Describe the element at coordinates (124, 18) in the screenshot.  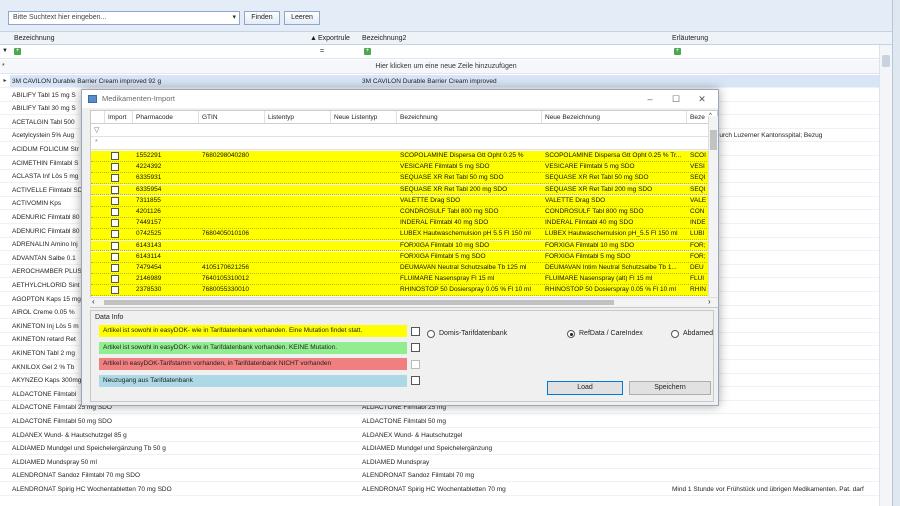
I see `search-input: Bitte Suchtext hier eingeben... ▾` at that location.